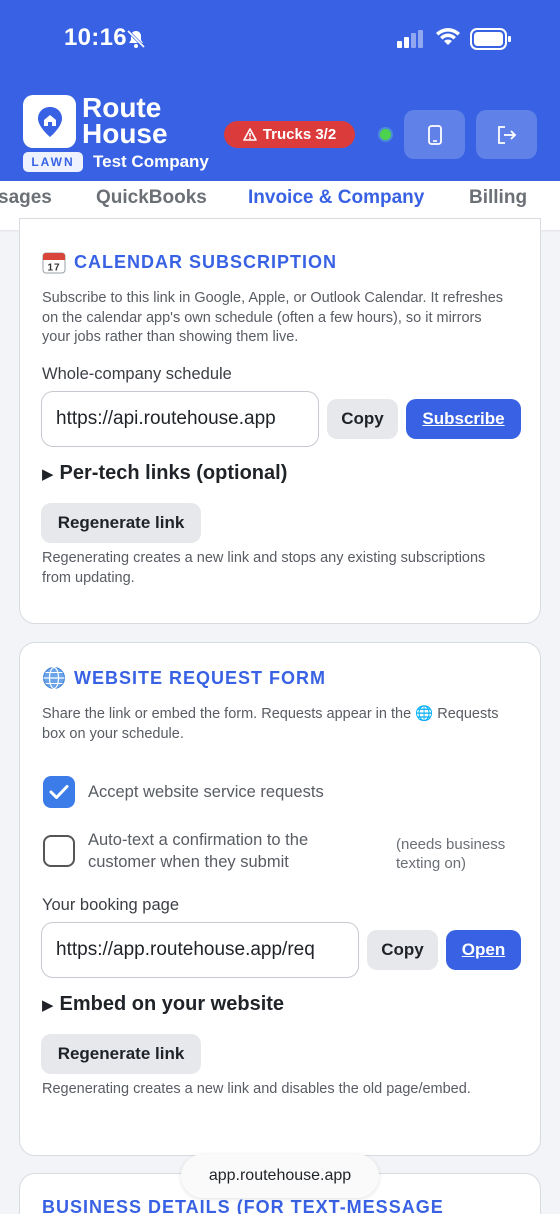 The height and width of the screenshot is (1214, 560). What do you see at coordinates (491, 41) in the screenshot?
I see `battery-icon` at bounding box center [491, 41].